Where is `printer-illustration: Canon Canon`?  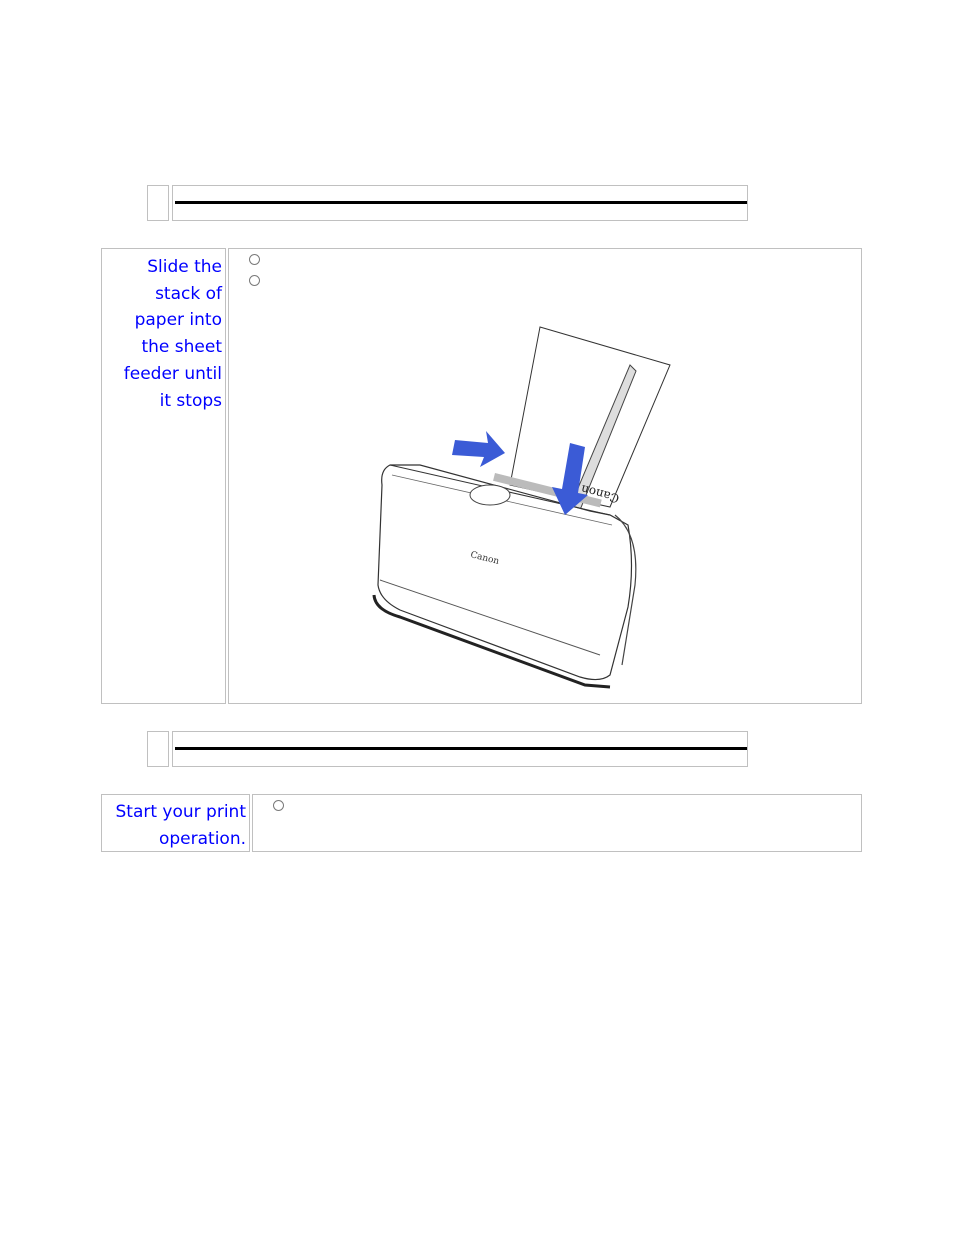 printer-illustration: Canon Canon is located at coordinates (521, 507).